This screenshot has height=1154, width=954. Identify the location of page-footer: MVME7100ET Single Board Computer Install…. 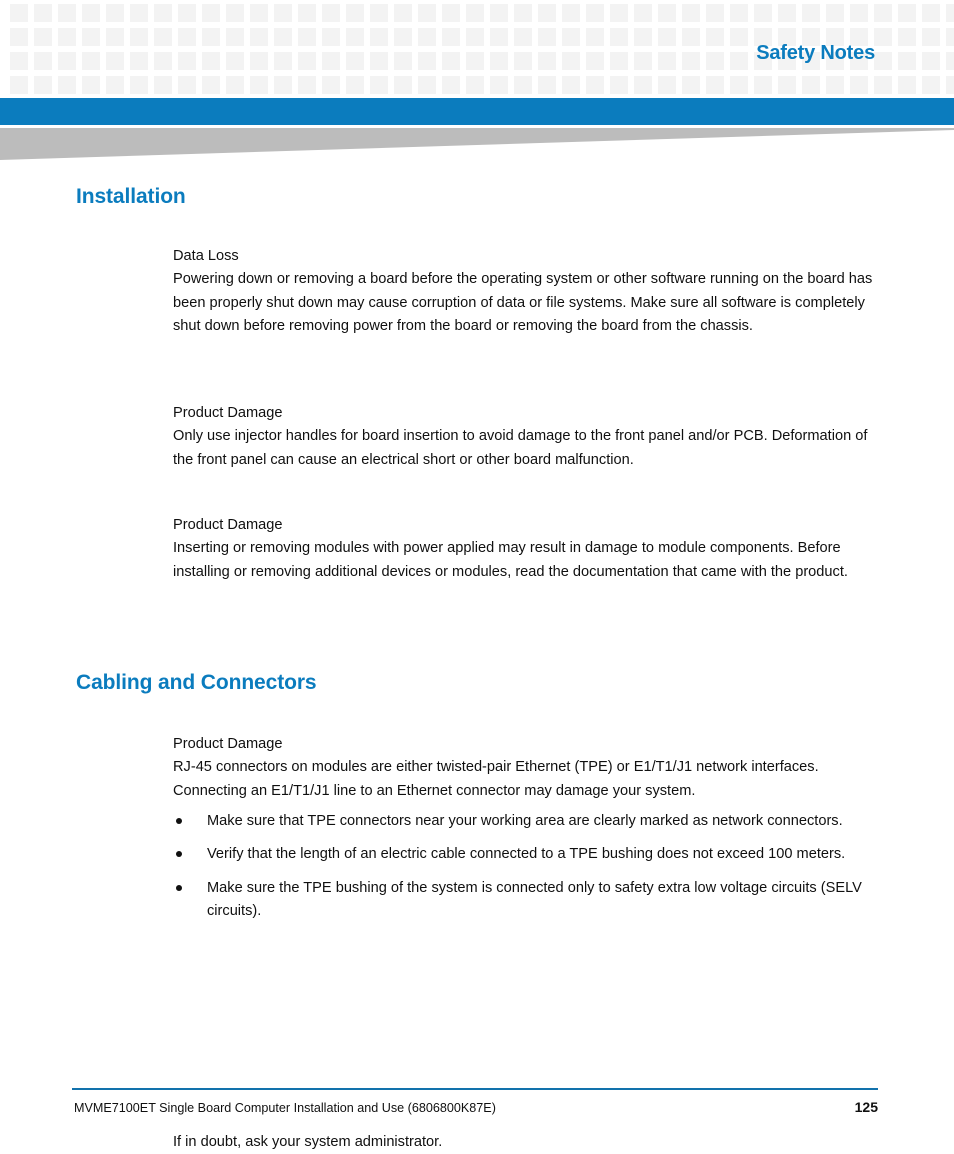
(477, 1116).